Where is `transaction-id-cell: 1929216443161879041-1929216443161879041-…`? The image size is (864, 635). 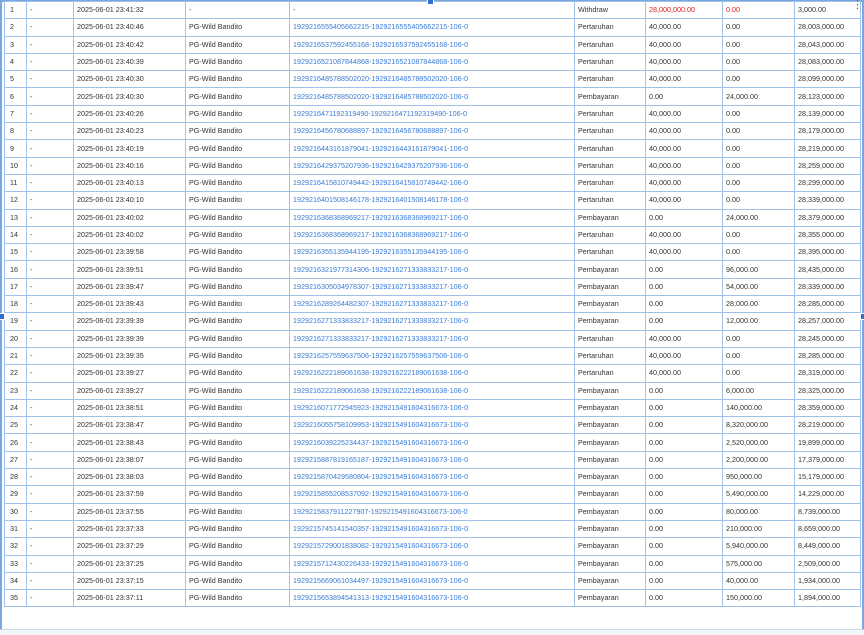 transaction-id-cell: 1929216443161879041-1929216443161879041-… is located at coordinates (432, 148).